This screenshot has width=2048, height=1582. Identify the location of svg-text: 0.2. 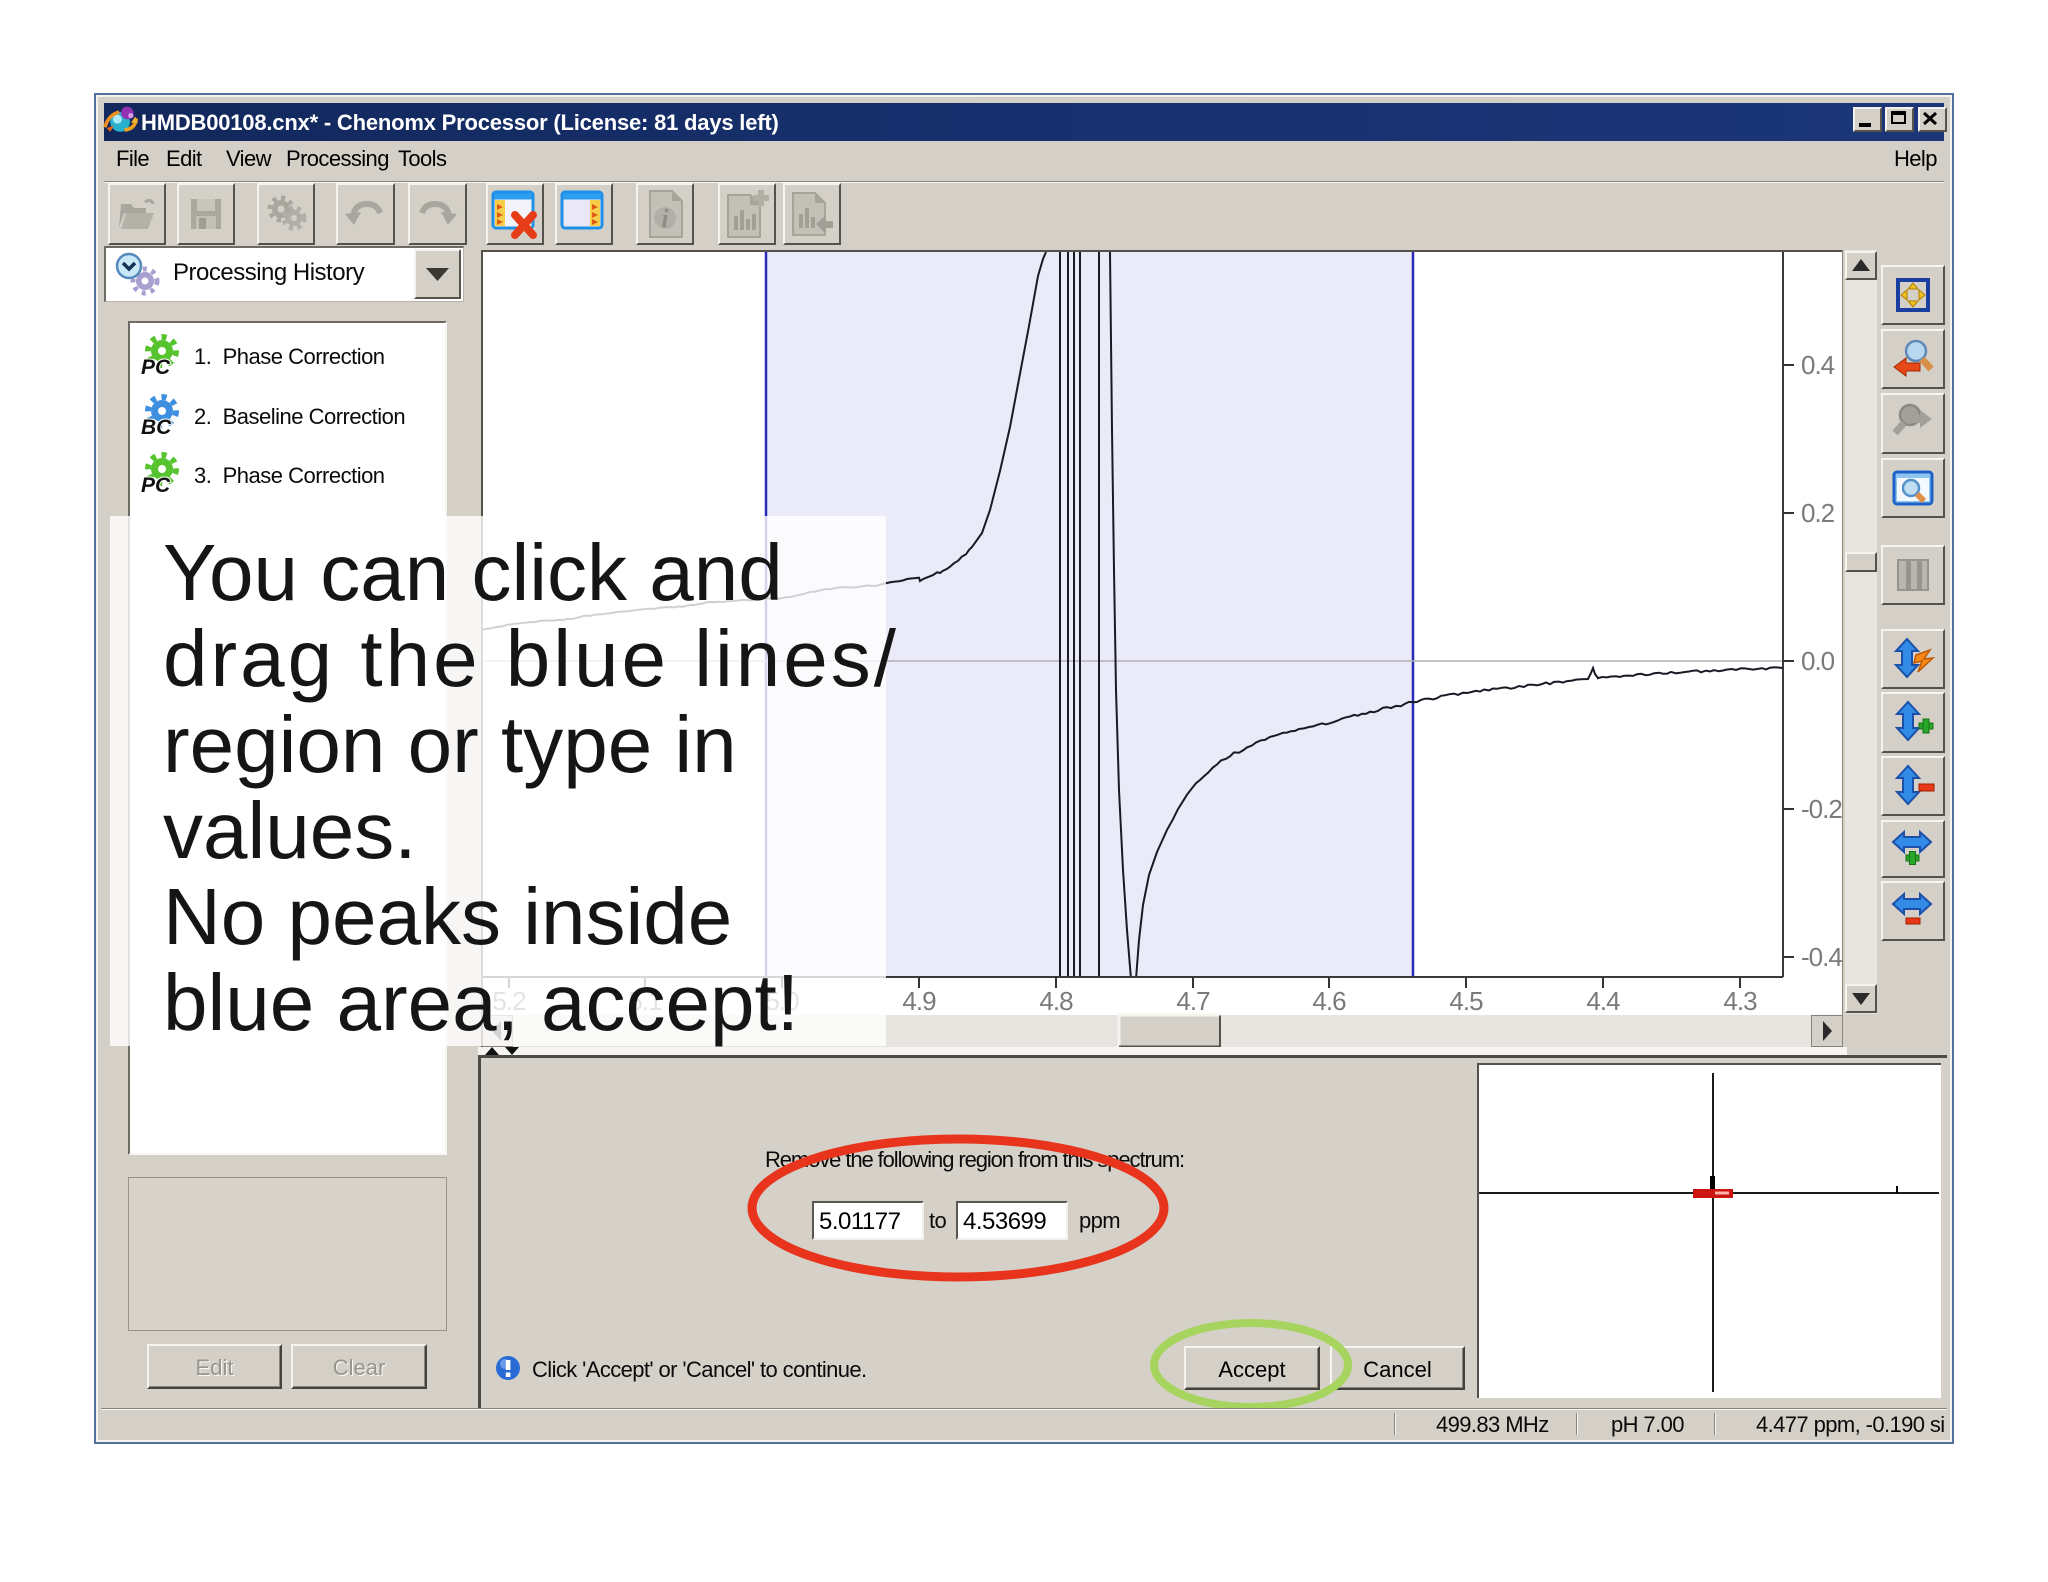
(1818, 513).